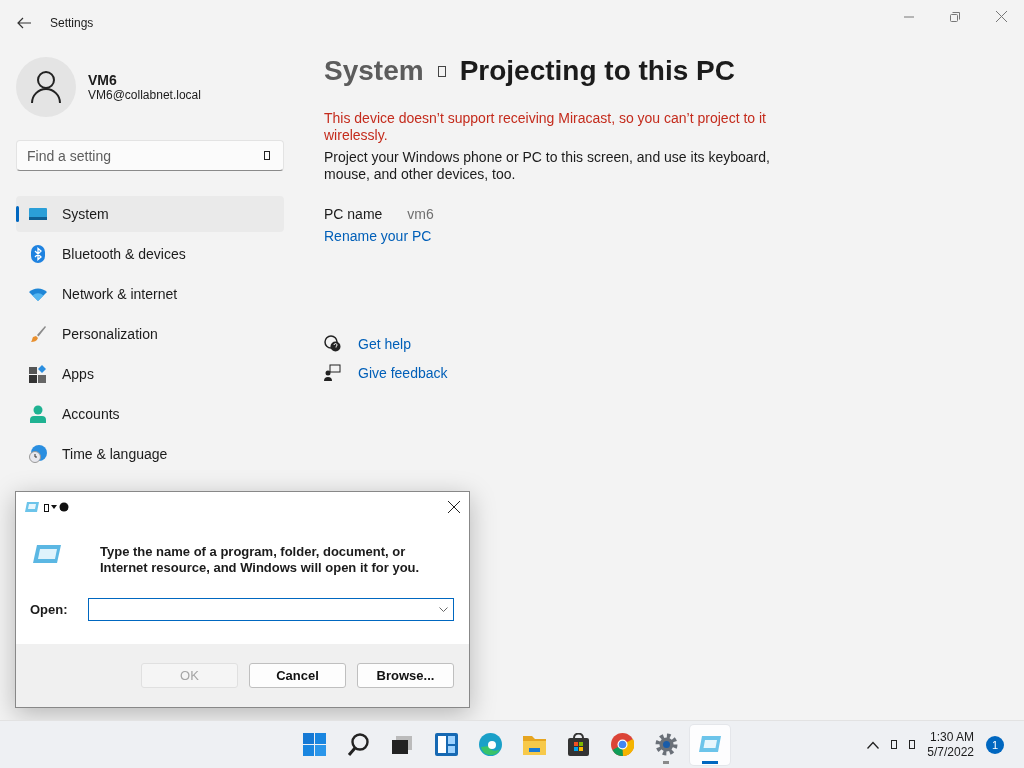 This screenshot has height=768, width=1024. I want to click on open-label: Open:, so click(49, 609).